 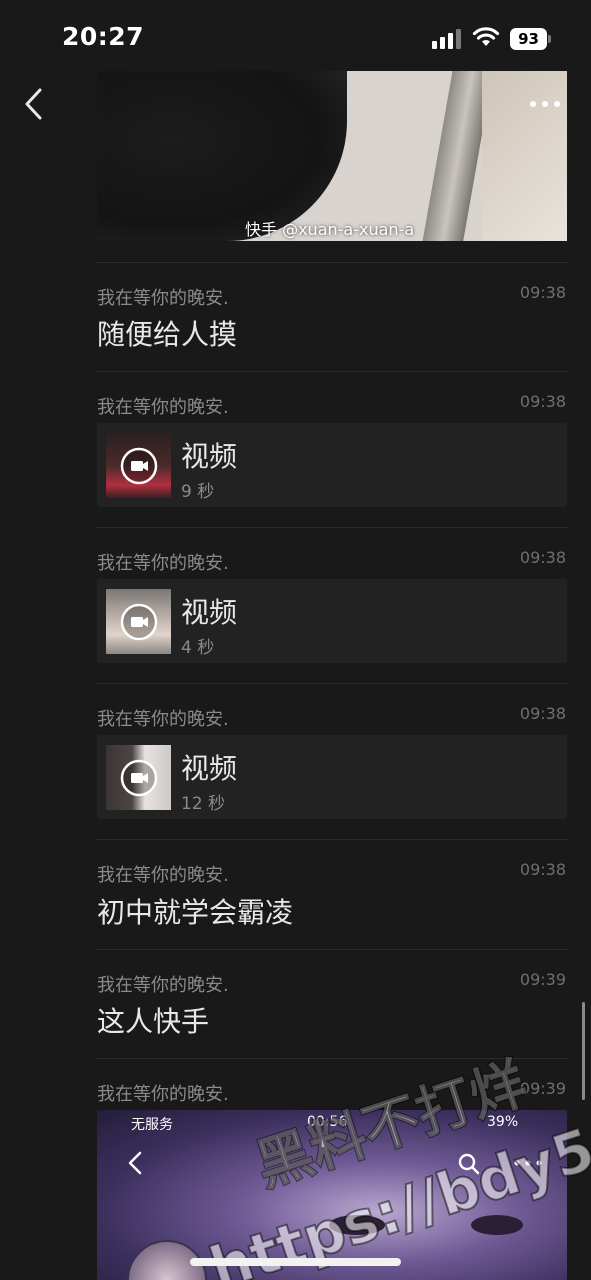 What do you see at coordinates (152, 1125) in the screenshot?
I see `inner-carrier: 无服务` at bounding box center [152, 1125].